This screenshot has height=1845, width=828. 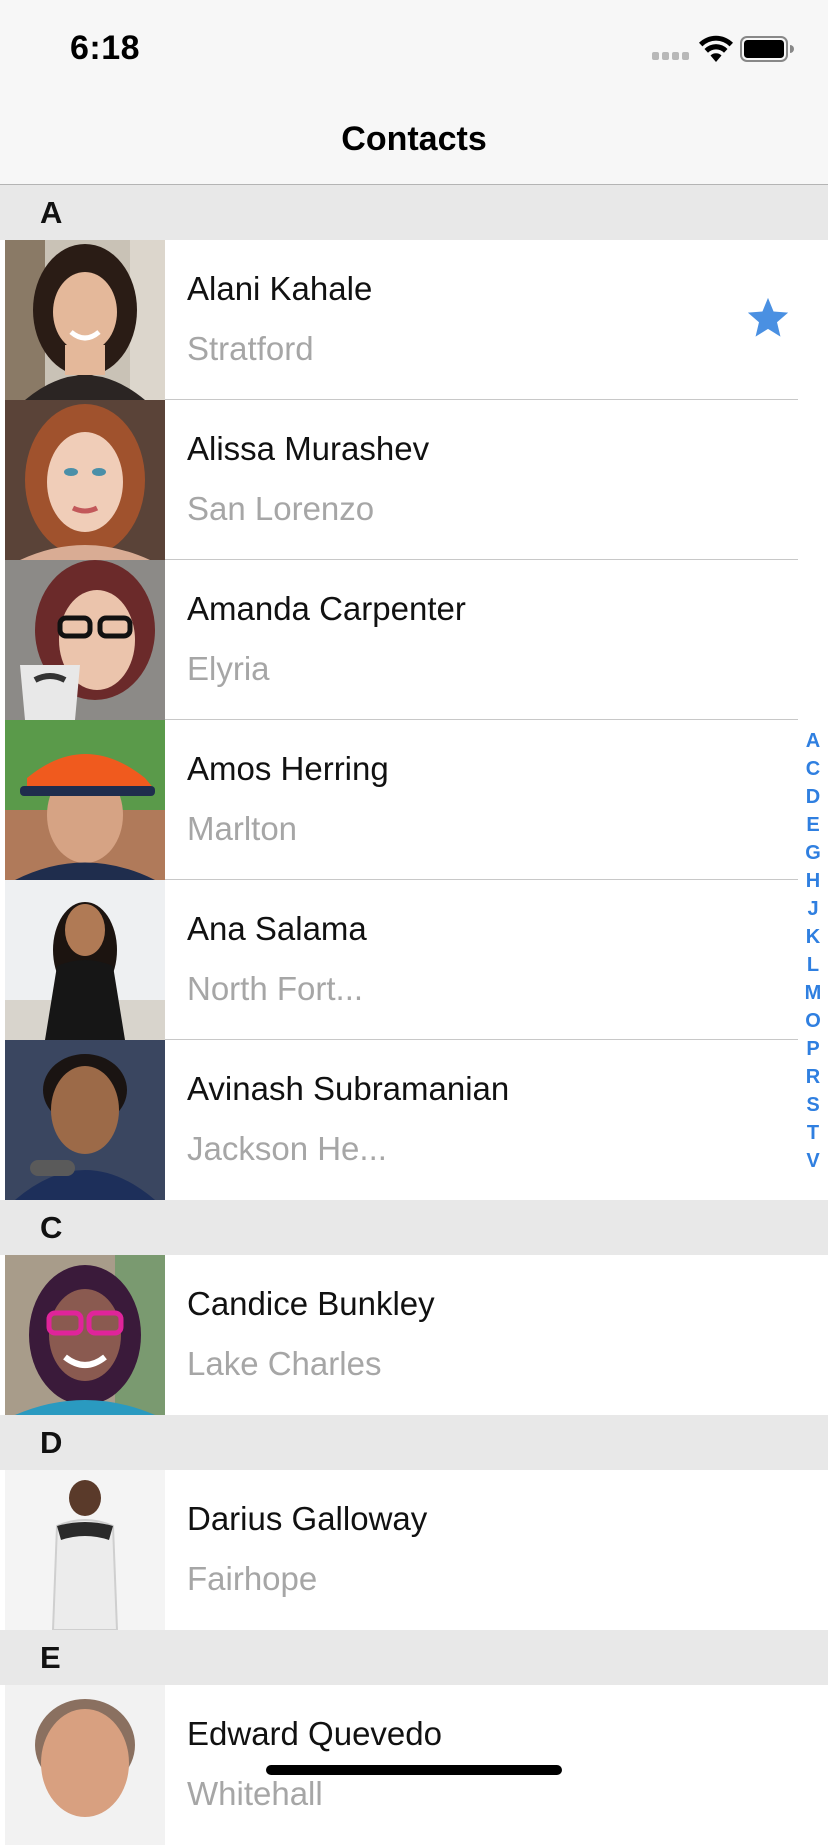 What do you see at coordinates (813, 993) in the screenshot?
I see `index-letter-m: M` at bounding box center [813, 993].